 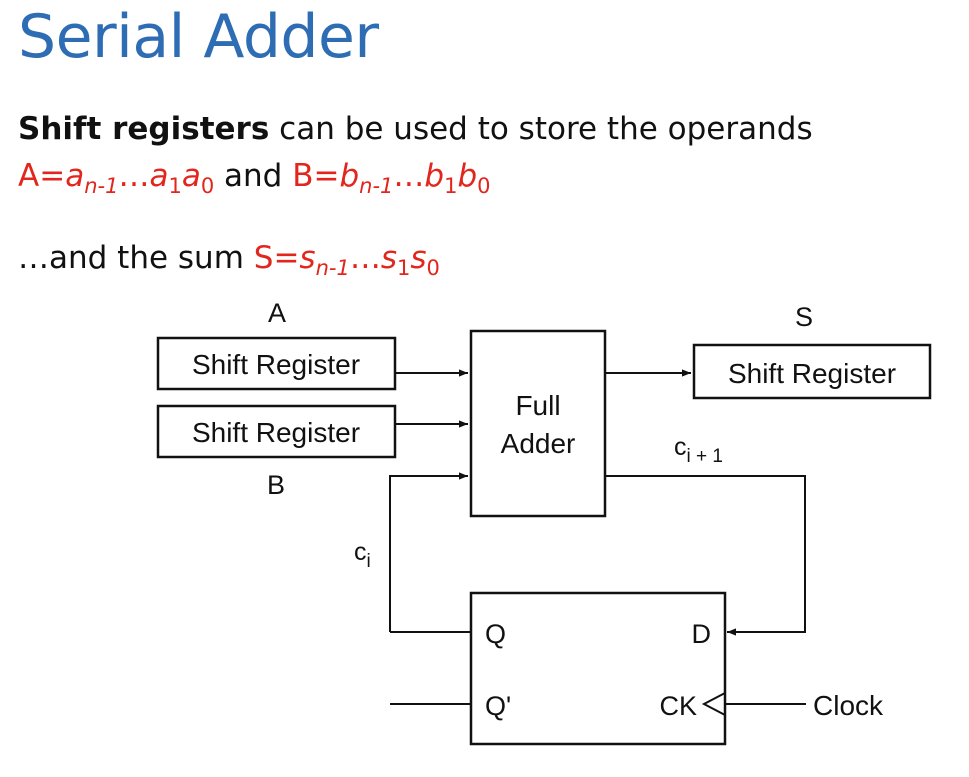 What do you see at coordinates (812, 373) in the screenshot?
I see `shift-register-s-label: Shift Register` at bounding box center [812, 373].